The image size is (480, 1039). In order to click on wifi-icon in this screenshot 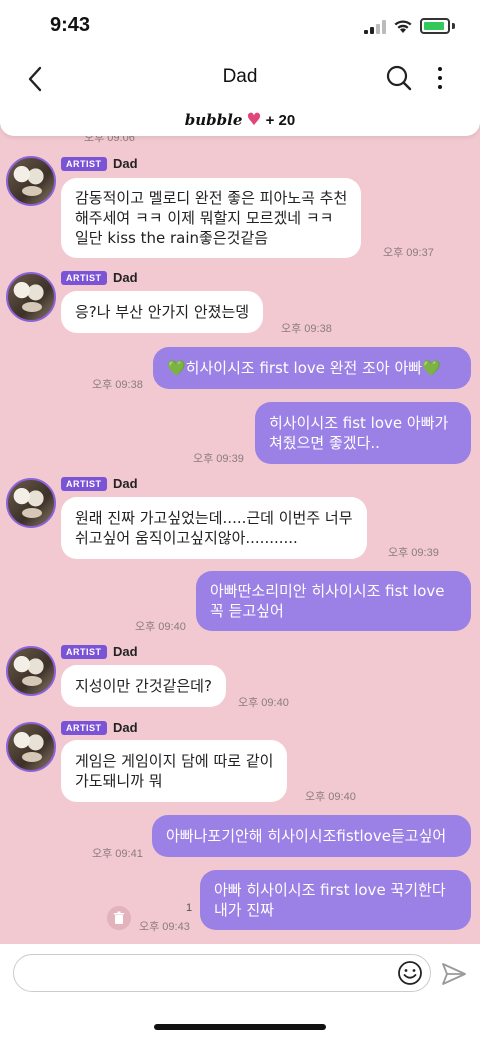, I will do `click(403, 26)`.